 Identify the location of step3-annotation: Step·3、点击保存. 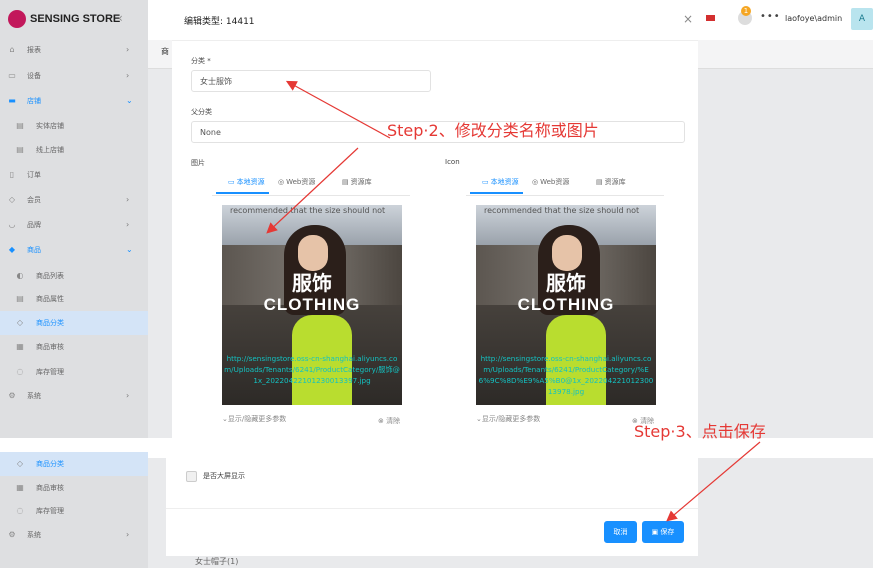
(700, 431).